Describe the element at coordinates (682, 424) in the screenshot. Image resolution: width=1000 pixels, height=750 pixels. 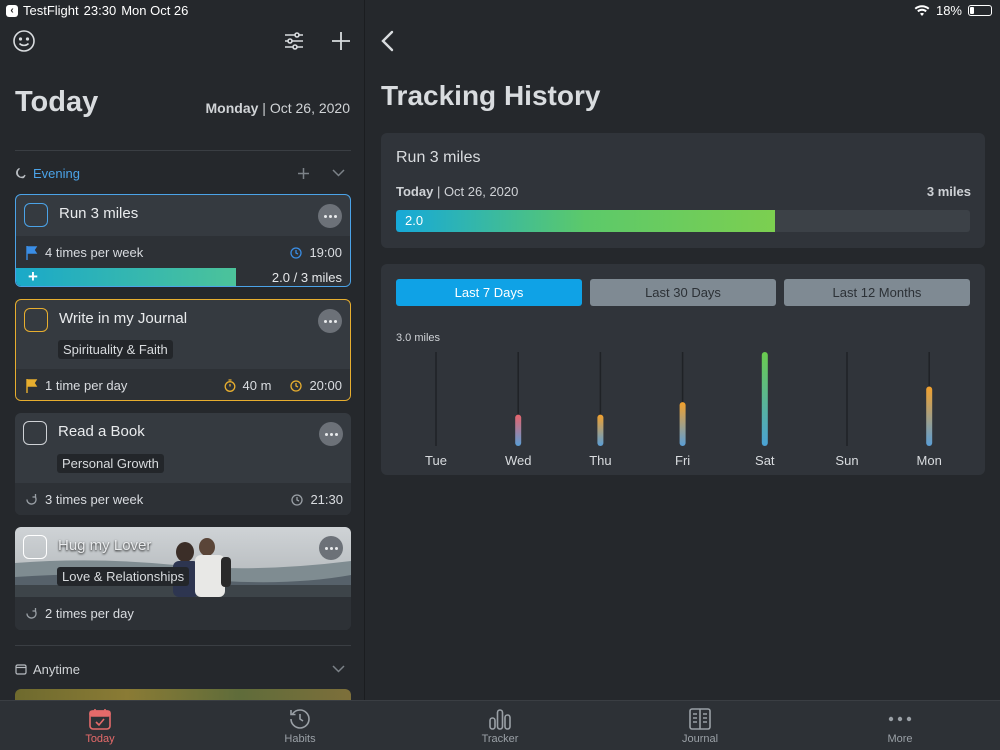
I see `chart-bar-fri` at that location.